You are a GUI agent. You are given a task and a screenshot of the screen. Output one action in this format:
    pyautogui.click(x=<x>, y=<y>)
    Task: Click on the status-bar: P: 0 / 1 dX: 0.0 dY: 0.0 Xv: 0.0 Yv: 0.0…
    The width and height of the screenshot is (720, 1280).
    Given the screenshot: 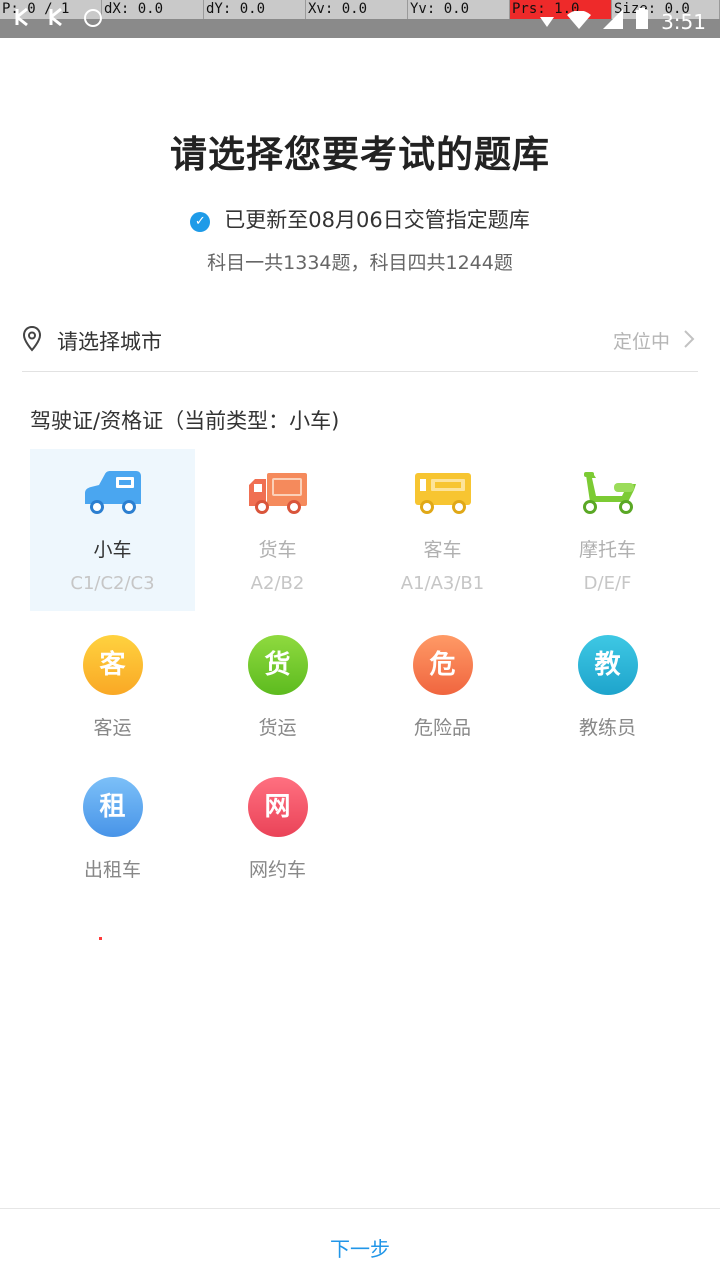 What is the action you would take?
    pyautogui.click(x=360, y=19)
    